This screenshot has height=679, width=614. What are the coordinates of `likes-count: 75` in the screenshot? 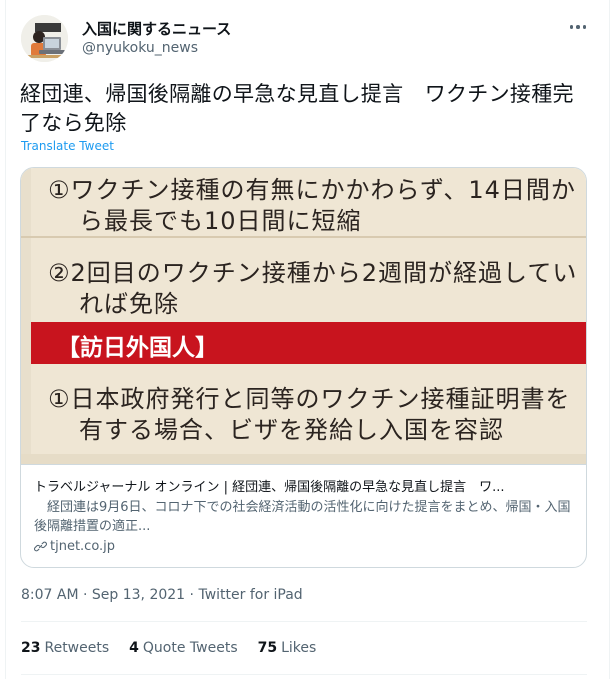 It's located at (267, 648).